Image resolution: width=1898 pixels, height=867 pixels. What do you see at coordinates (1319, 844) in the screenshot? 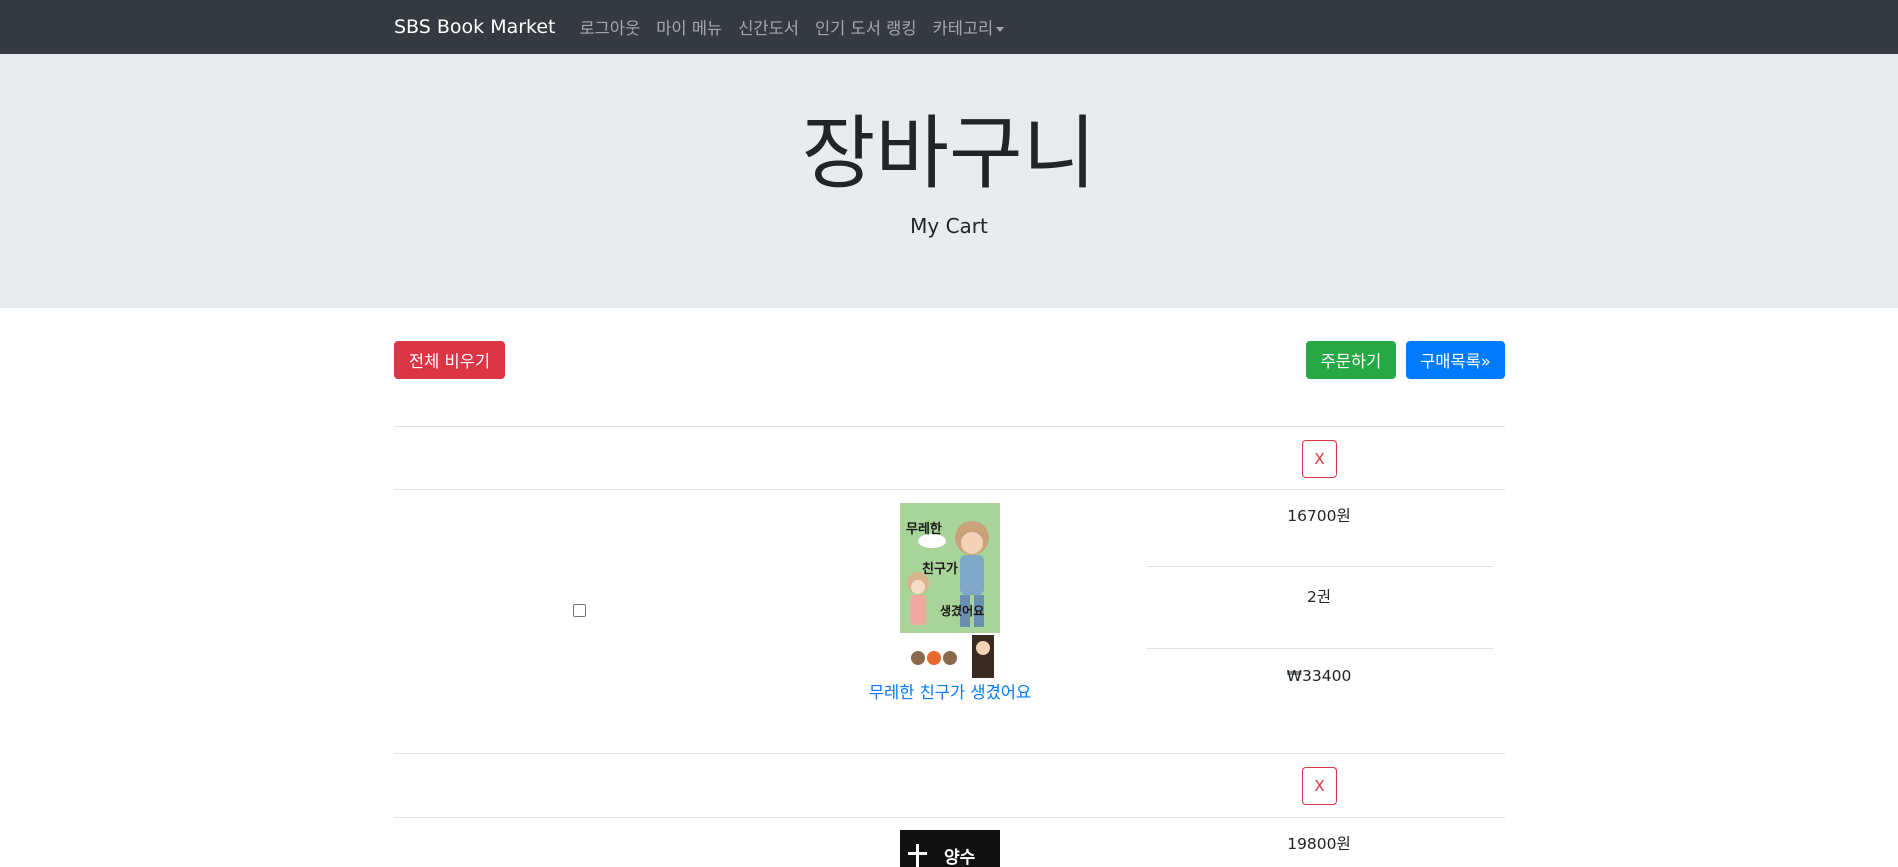
I see `item-price: 19800원` at bounding box center [1319, 844].